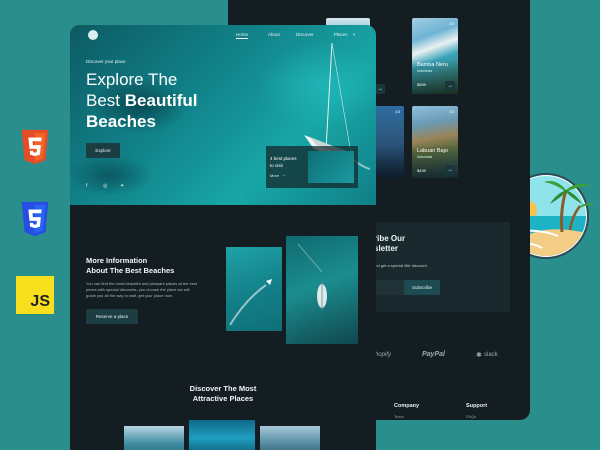  I want to click on twitter-icon: ✦, so click(122, 186).